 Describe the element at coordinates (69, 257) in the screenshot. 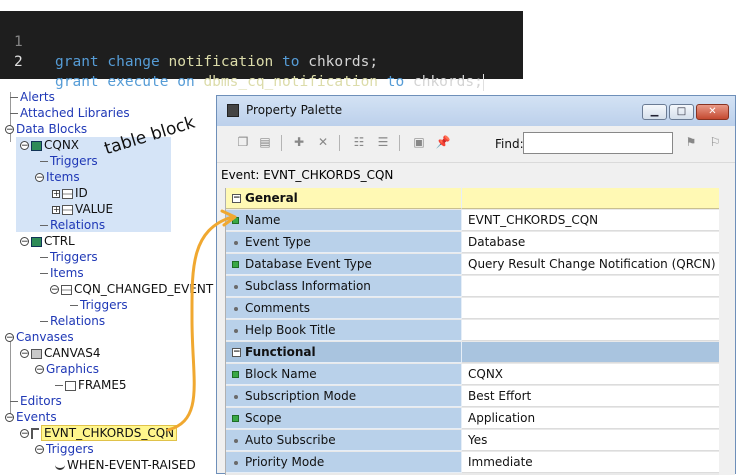

I see `tree-node-ctrl-triggers: Triggers` at that location.